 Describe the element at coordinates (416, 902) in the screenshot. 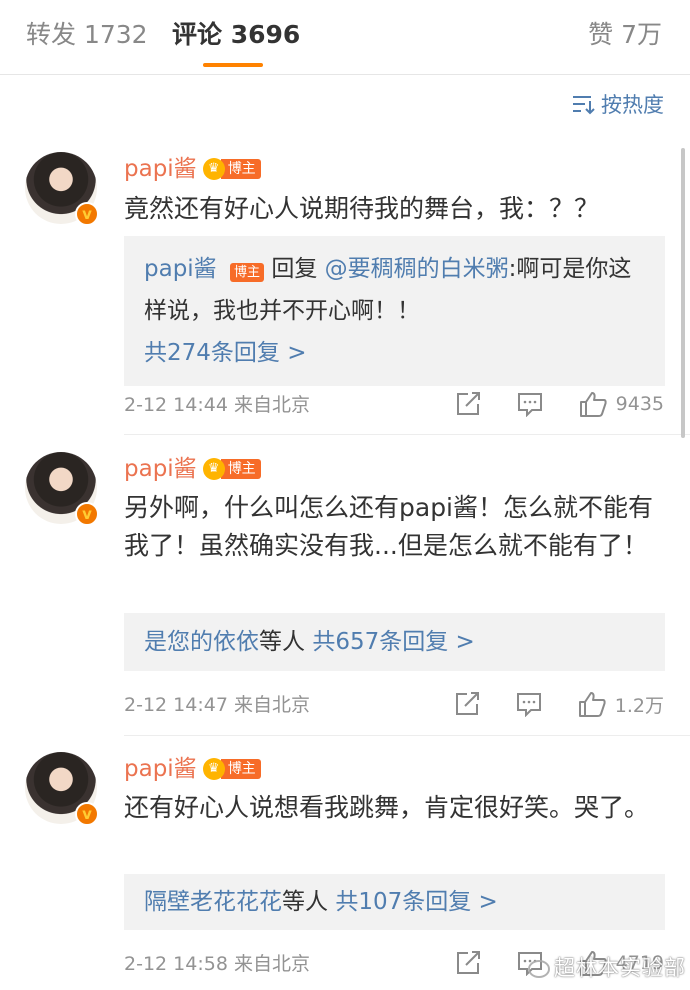

I see `view-replies-link: 共107条回复 >` at that location.